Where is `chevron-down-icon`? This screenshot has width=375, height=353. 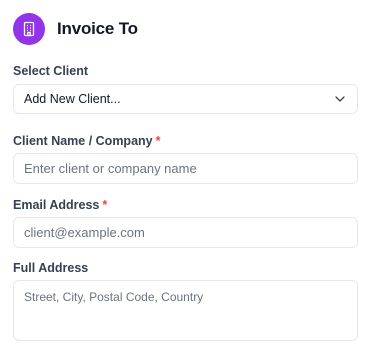 chevron-down-icon is located at coordinates (340, 99).